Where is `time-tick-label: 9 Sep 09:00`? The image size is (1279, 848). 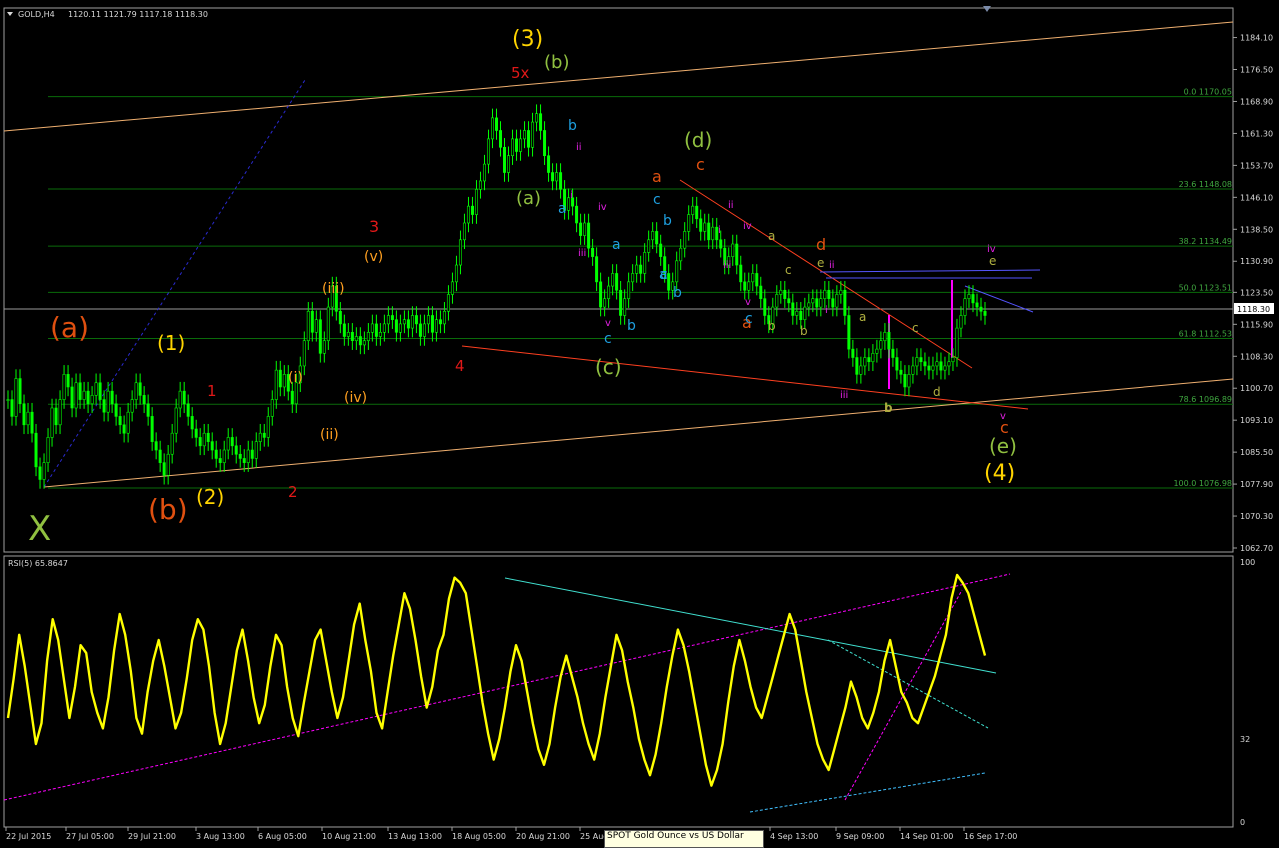 time-tick-label: 9 Sep 09:00 is located at coordinates (860, 836).